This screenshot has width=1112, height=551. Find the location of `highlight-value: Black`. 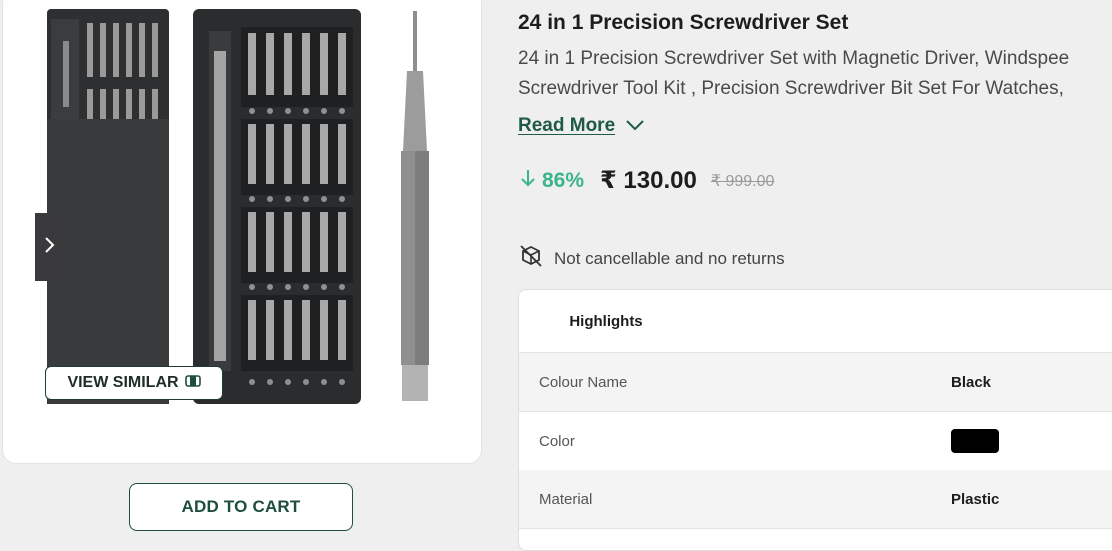

highlight-value: Black is located at coordinates (971, 382).